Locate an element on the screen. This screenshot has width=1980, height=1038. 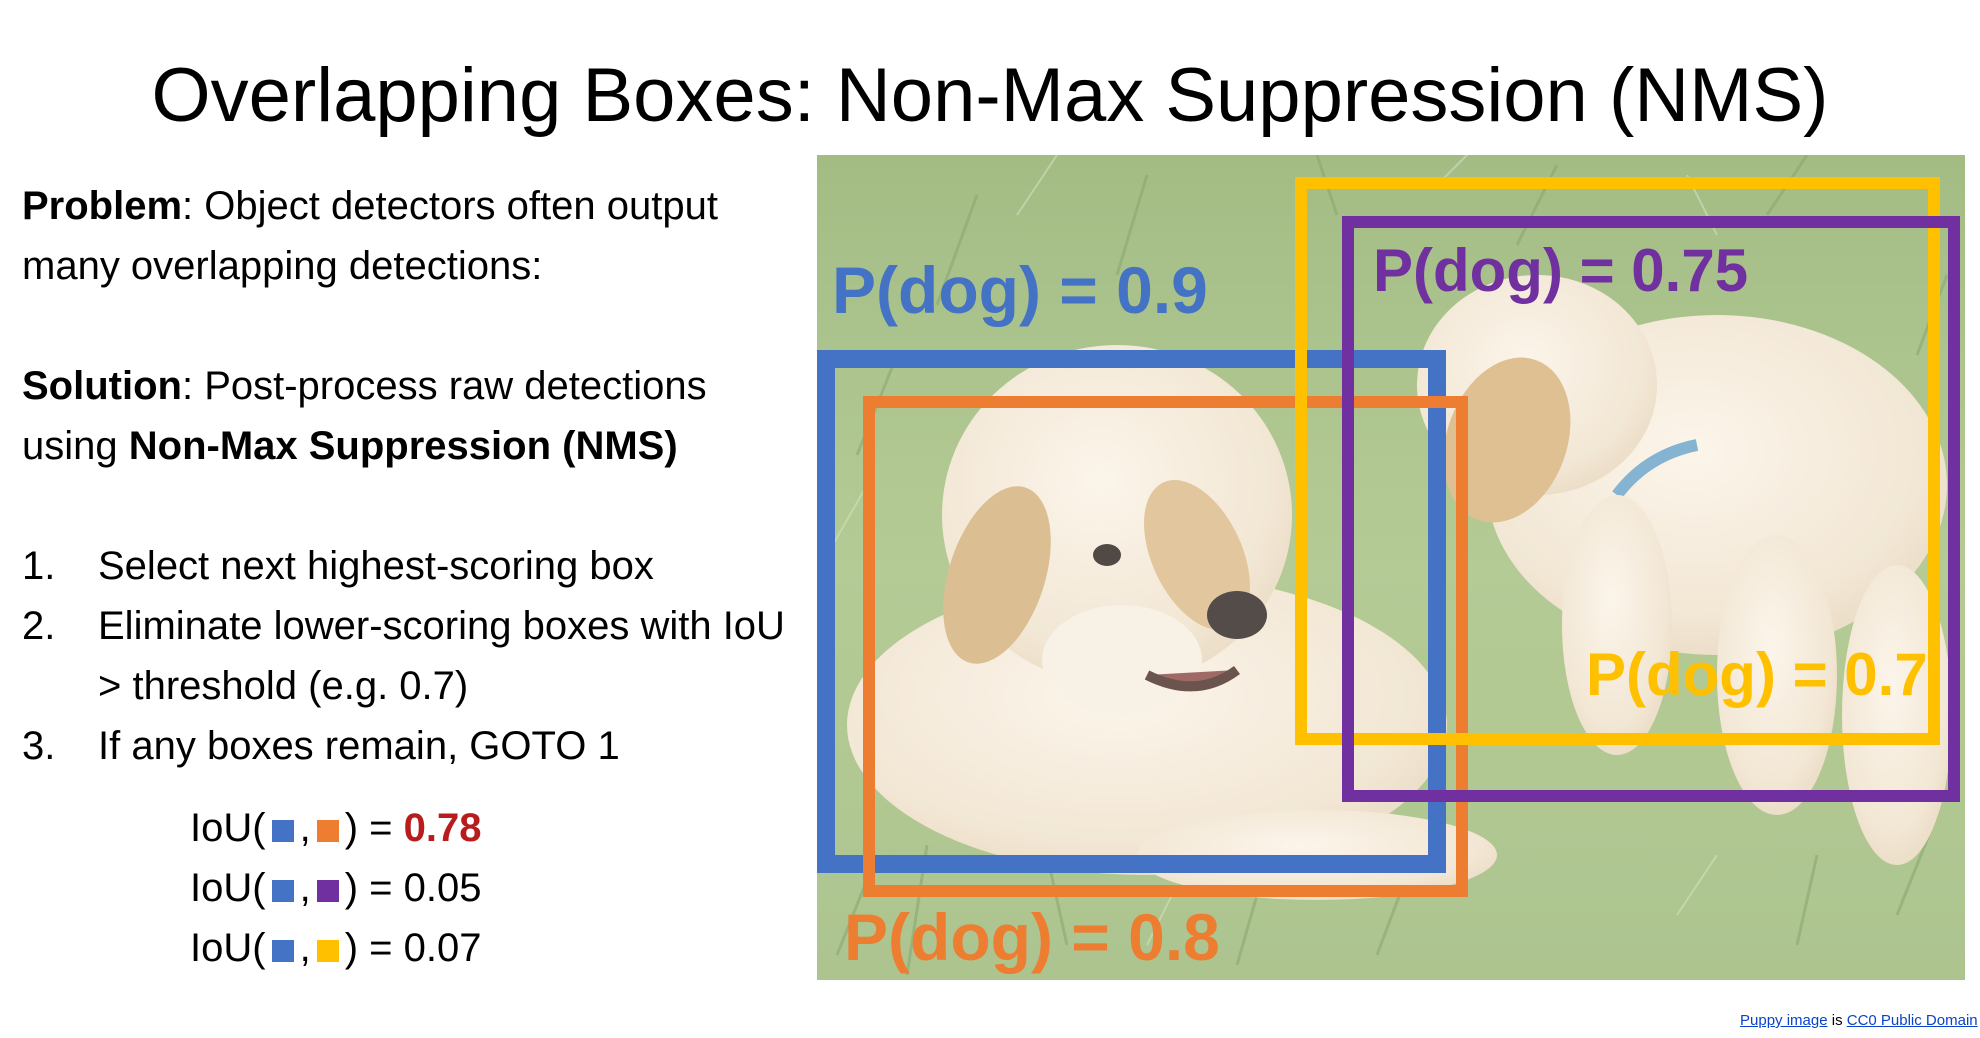
purple-square-icon is located at coordinates (327, 891).